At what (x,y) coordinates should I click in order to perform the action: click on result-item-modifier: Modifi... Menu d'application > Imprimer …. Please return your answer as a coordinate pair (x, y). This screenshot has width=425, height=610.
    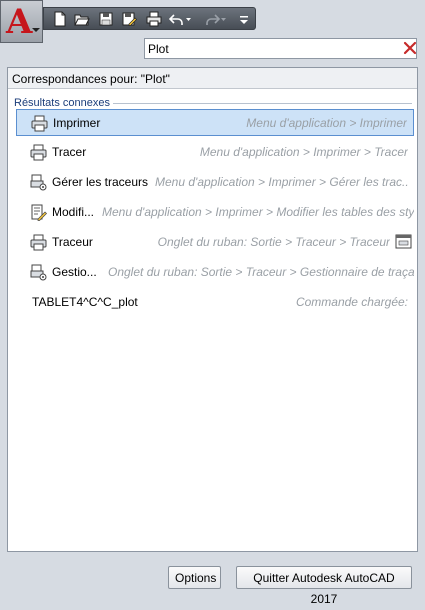
    Looking at the image, I should click on (215, 212).